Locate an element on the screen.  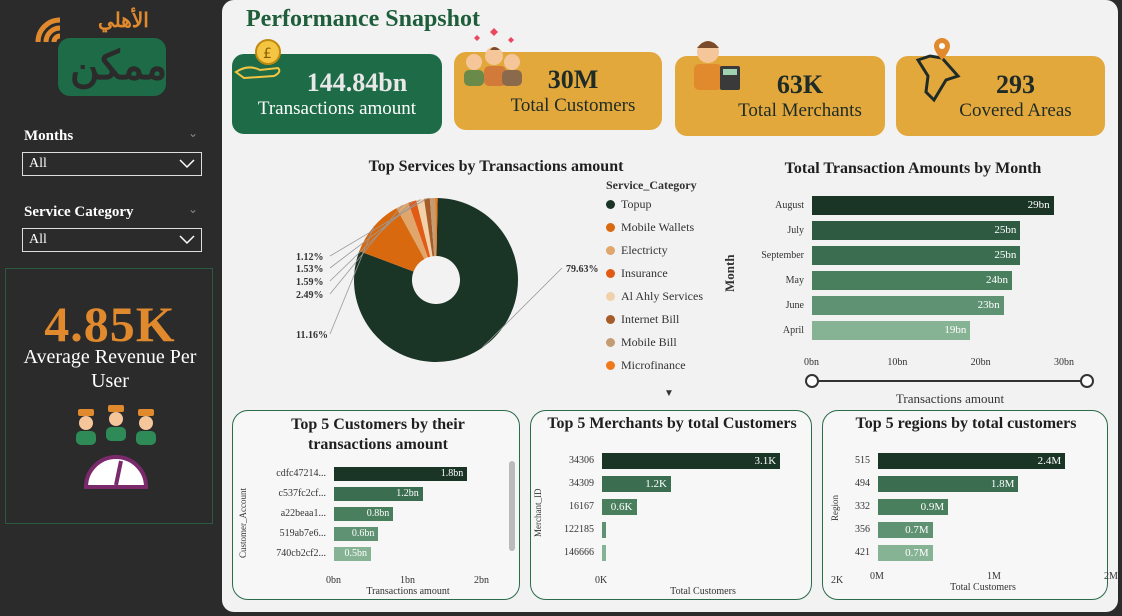
bar: 3.1K is located at coordinates (691, 461).